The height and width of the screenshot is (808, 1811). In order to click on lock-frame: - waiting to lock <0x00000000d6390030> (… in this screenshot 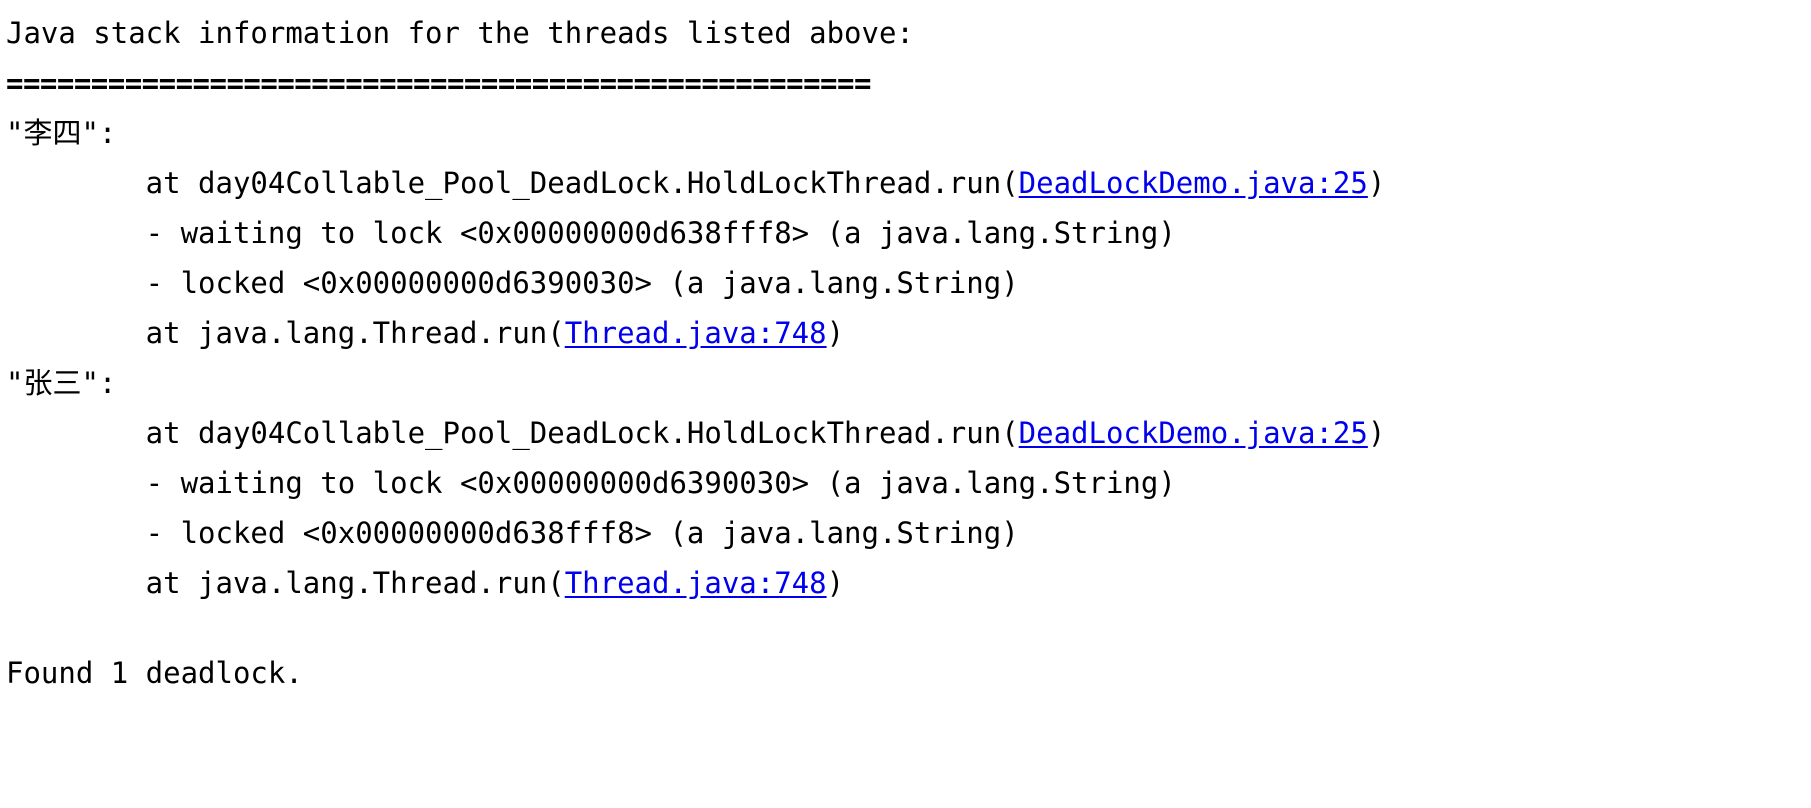, I will do `click(908, 483)`.